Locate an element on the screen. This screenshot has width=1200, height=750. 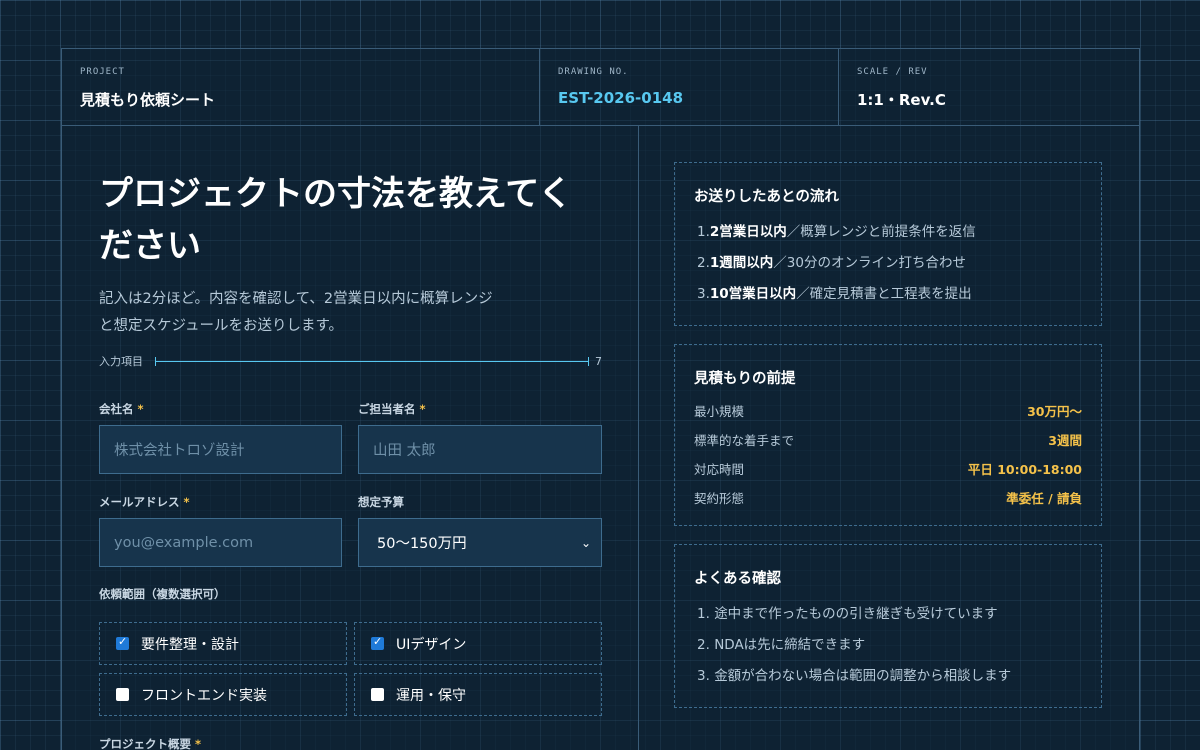
premise-row: 標準的な着手まで 3週間 is located at coordinates (888, 440).